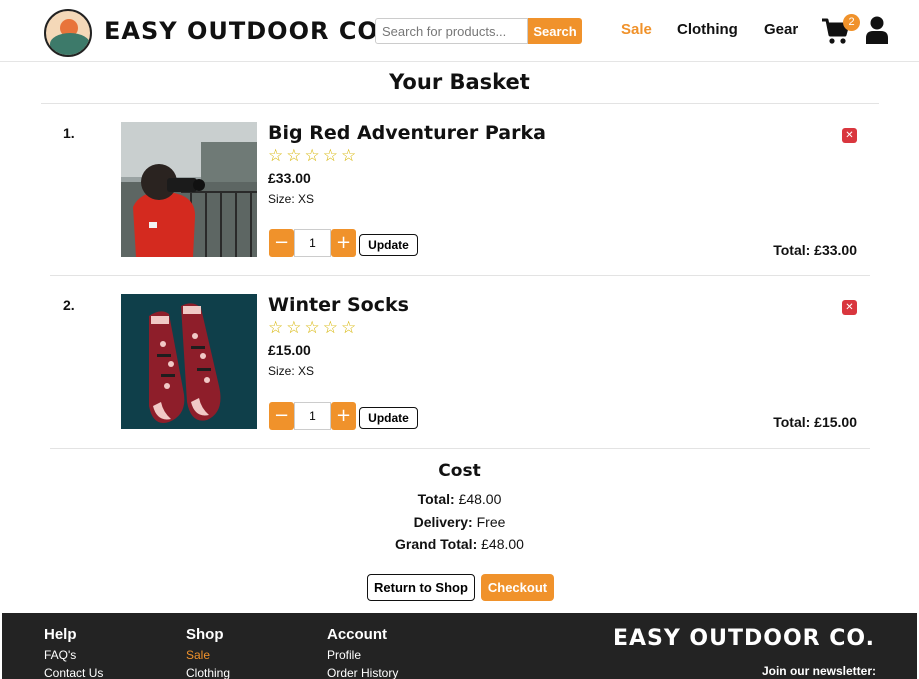 Image resolution: width=919 pixels, height=679 pixels. What do you see at coordinates (69, 305) in the screenshot?
I see `item-number: 2.` at bounding box center [69, 305].